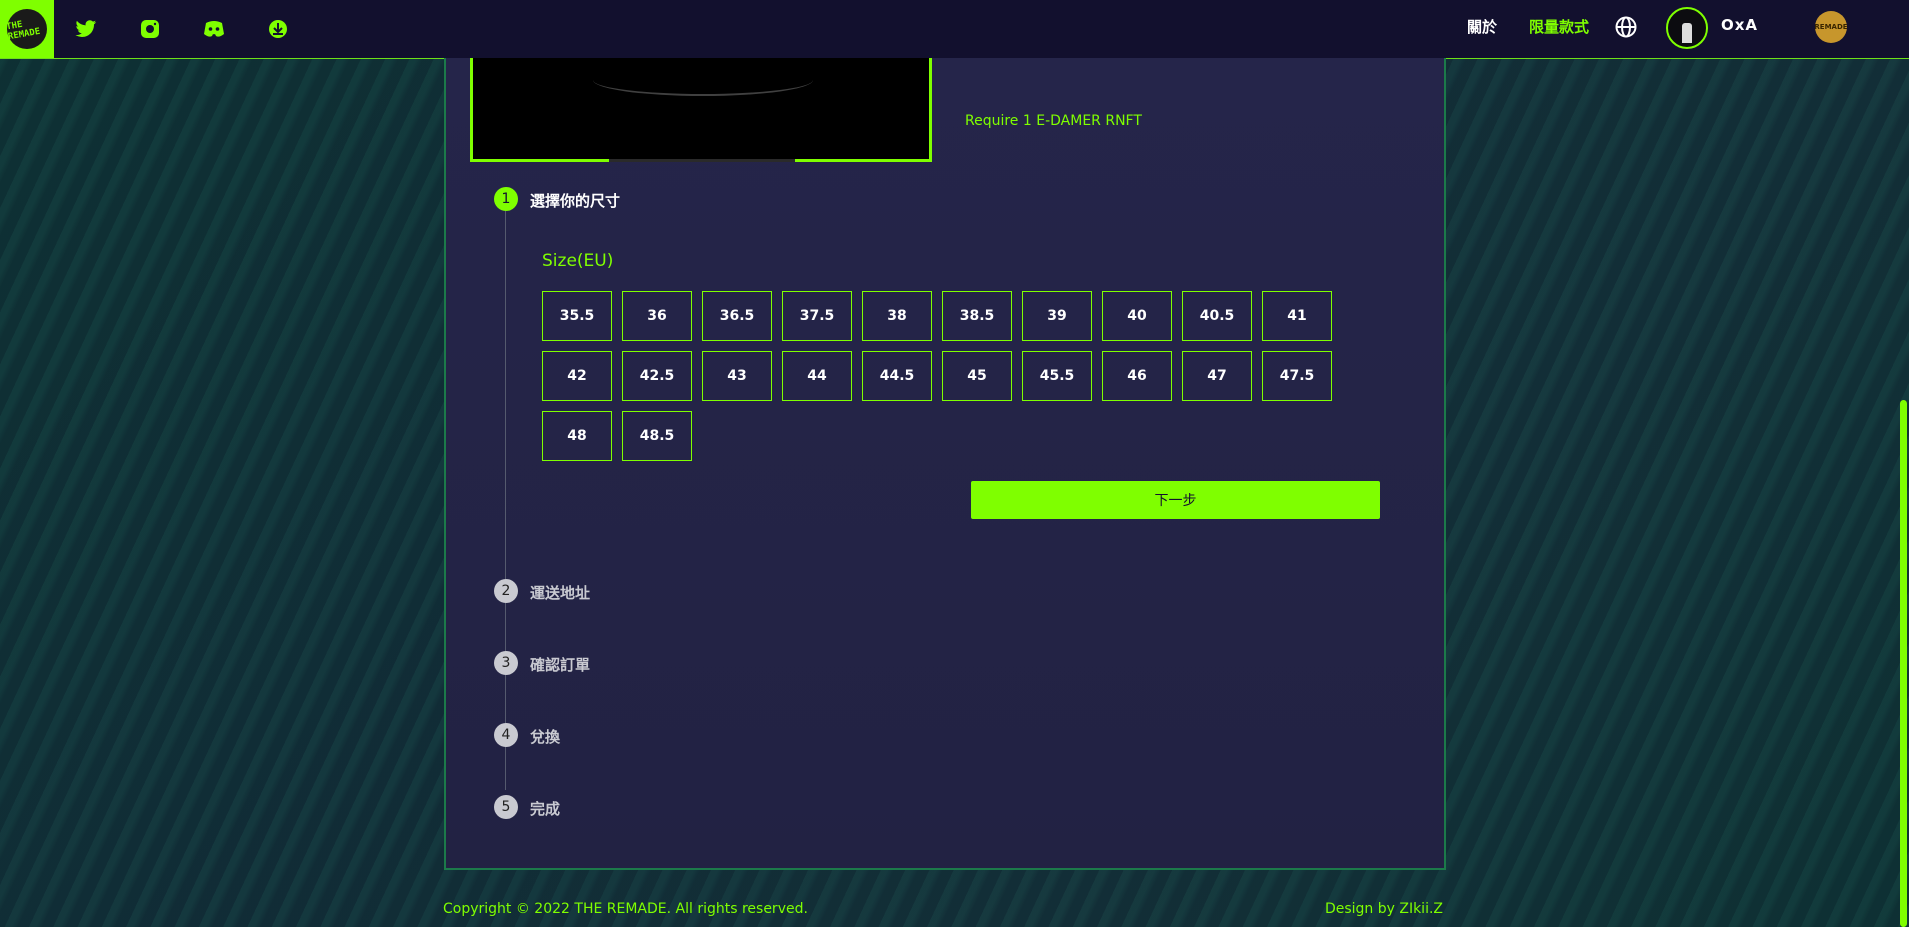 The width and height of the screenshot is (1909, 927). Describe the element at coordinates (278, 29) in the screenshot. I see `download-icon` at that location.